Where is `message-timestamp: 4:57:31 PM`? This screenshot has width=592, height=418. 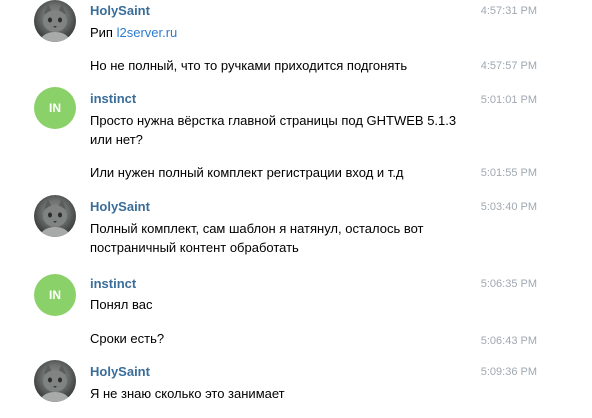 message-timestamp: 4:57:31 PM is located at coordinates (508, 11).